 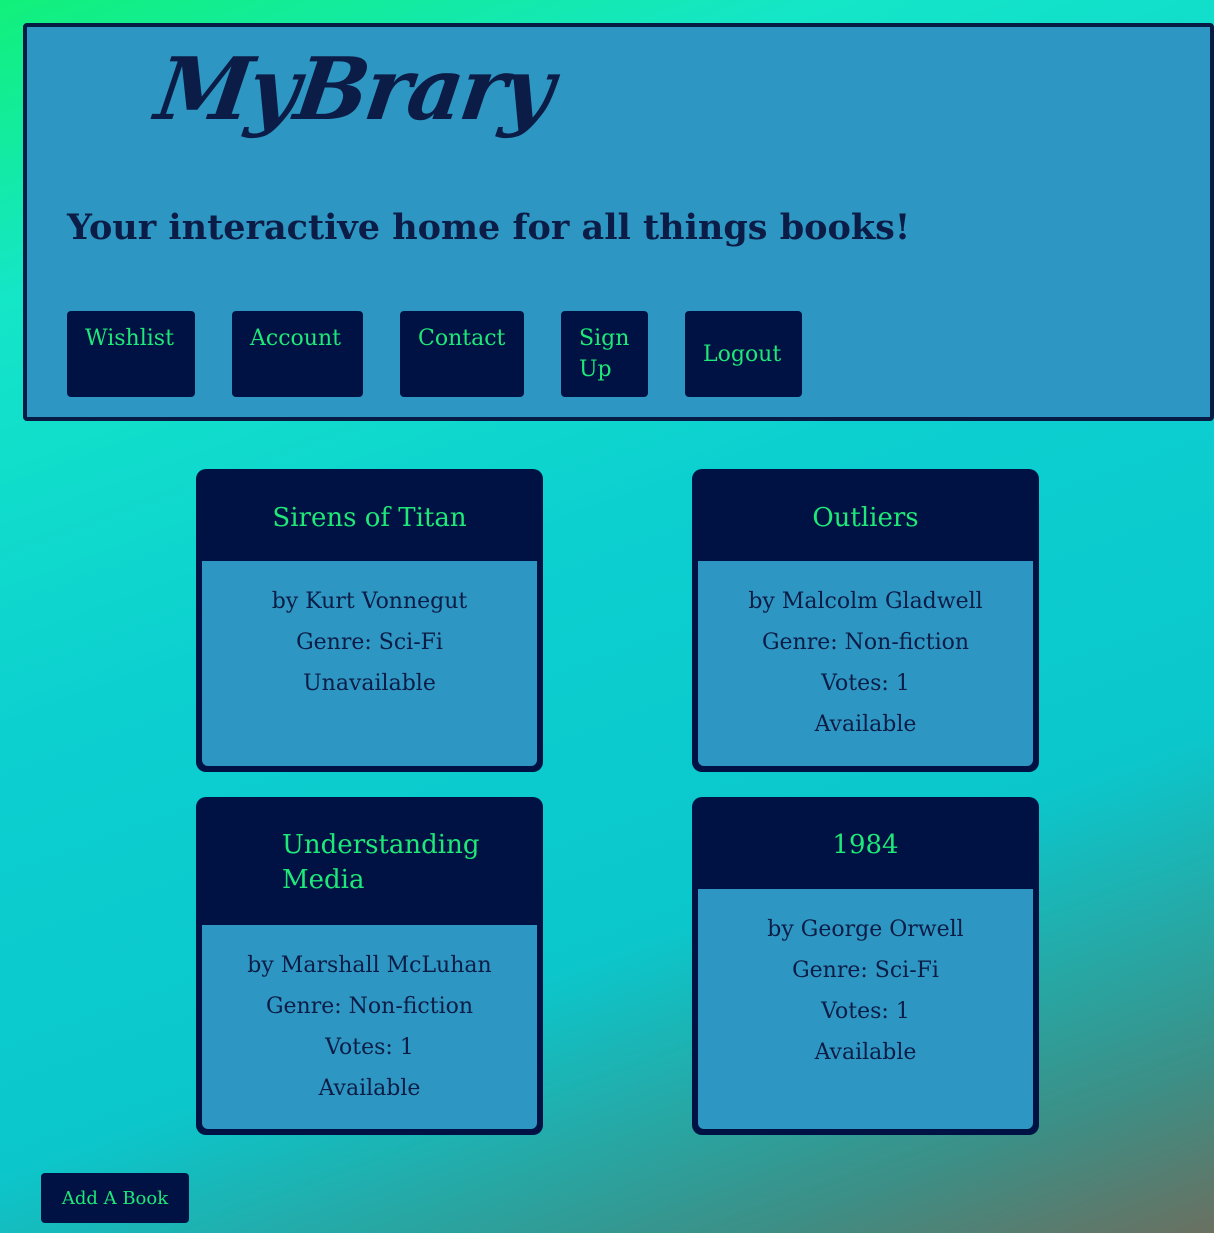 I want to click on book-title: Outliers, so click(x=865, y=518).